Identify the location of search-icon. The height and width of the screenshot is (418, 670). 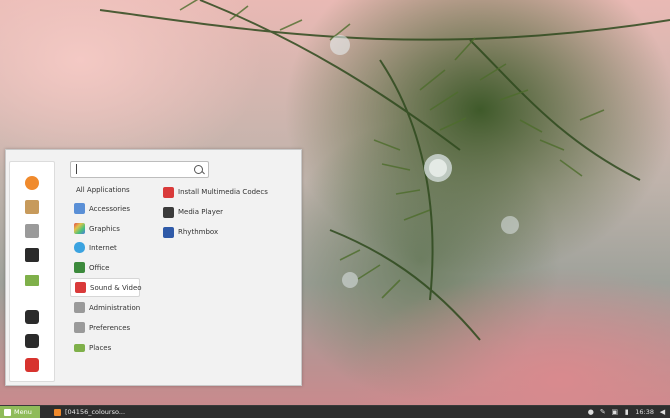
(198, 169).